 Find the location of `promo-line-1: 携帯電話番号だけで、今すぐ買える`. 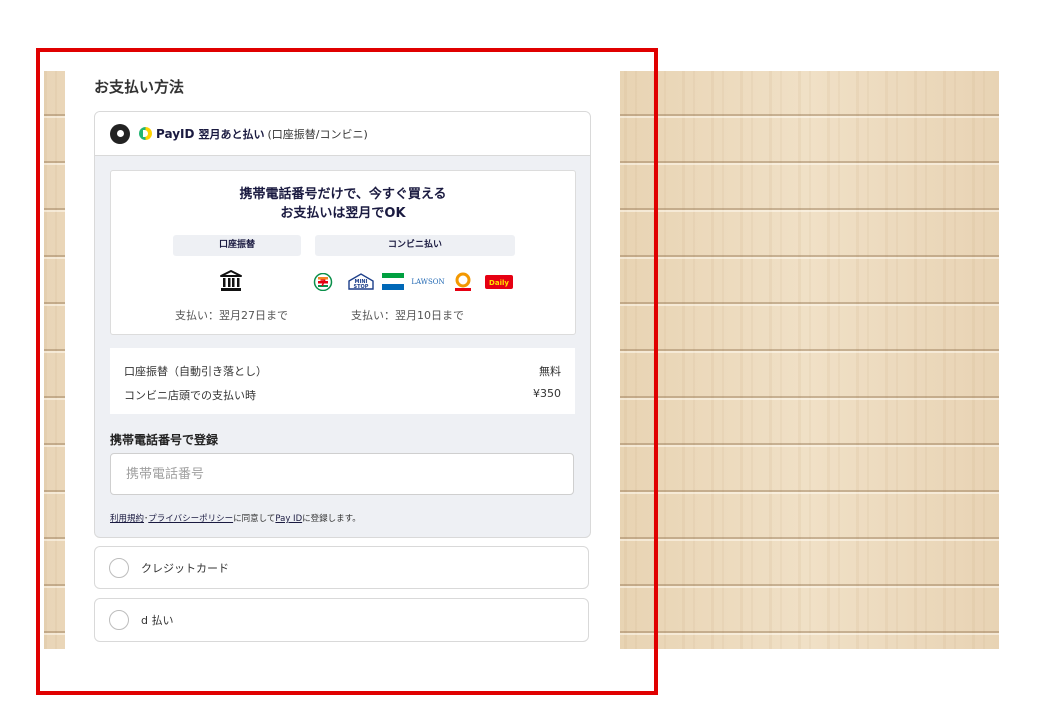

promo-line-1: 携帯電話番号だけで、今すぐ買える is located at coordinates (343, 194).